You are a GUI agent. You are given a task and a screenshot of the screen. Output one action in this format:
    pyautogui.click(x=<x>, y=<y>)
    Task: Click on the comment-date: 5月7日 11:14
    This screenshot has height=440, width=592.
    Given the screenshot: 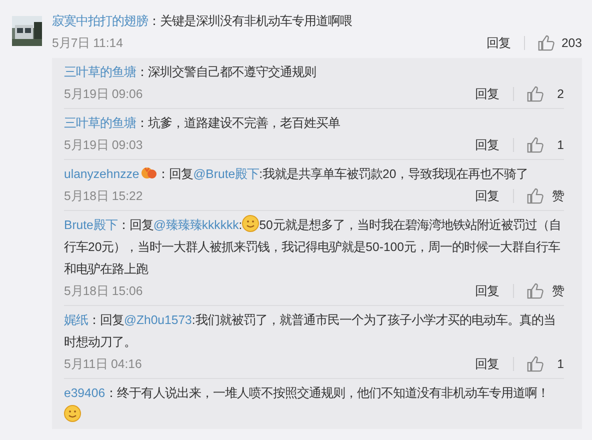 What is the action you would take?
    pyautogui.click(x=87, y=43)
    